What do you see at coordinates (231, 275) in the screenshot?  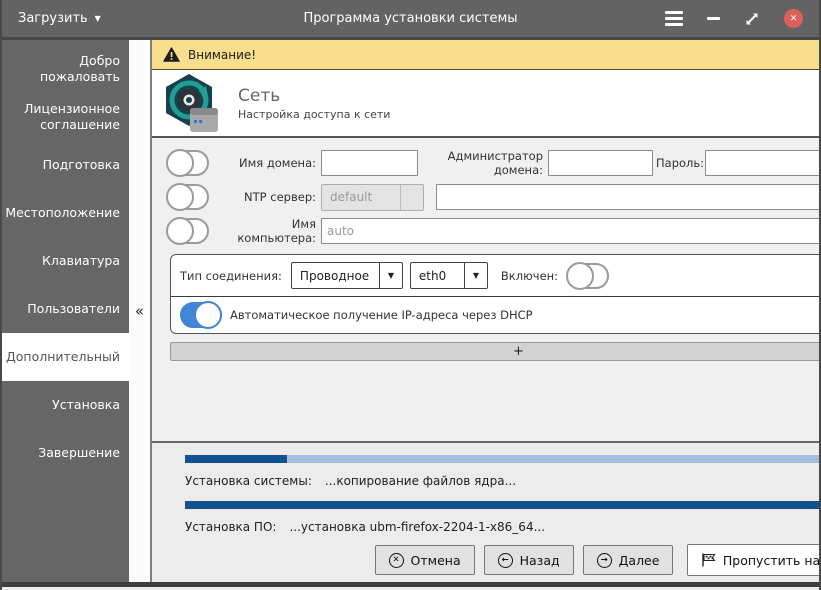 I see `connection-type-label: Тип соединения:` at bounding box center [231, 275].